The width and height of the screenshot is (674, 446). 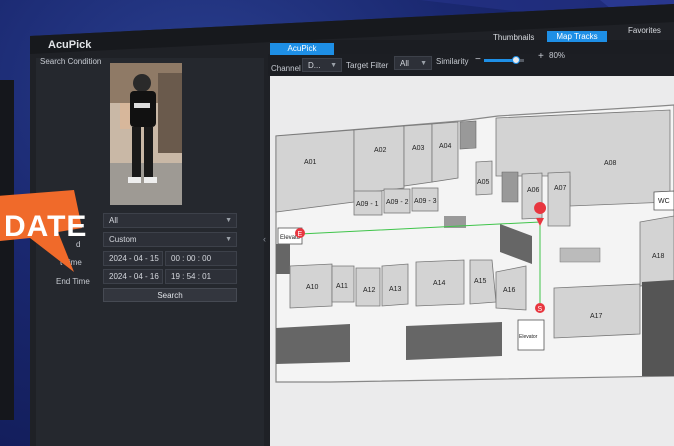 What do you see at coordinates (483, 182) in the screenshot?
I see `room-label-a05: A05` at bounding box center [483, 182].